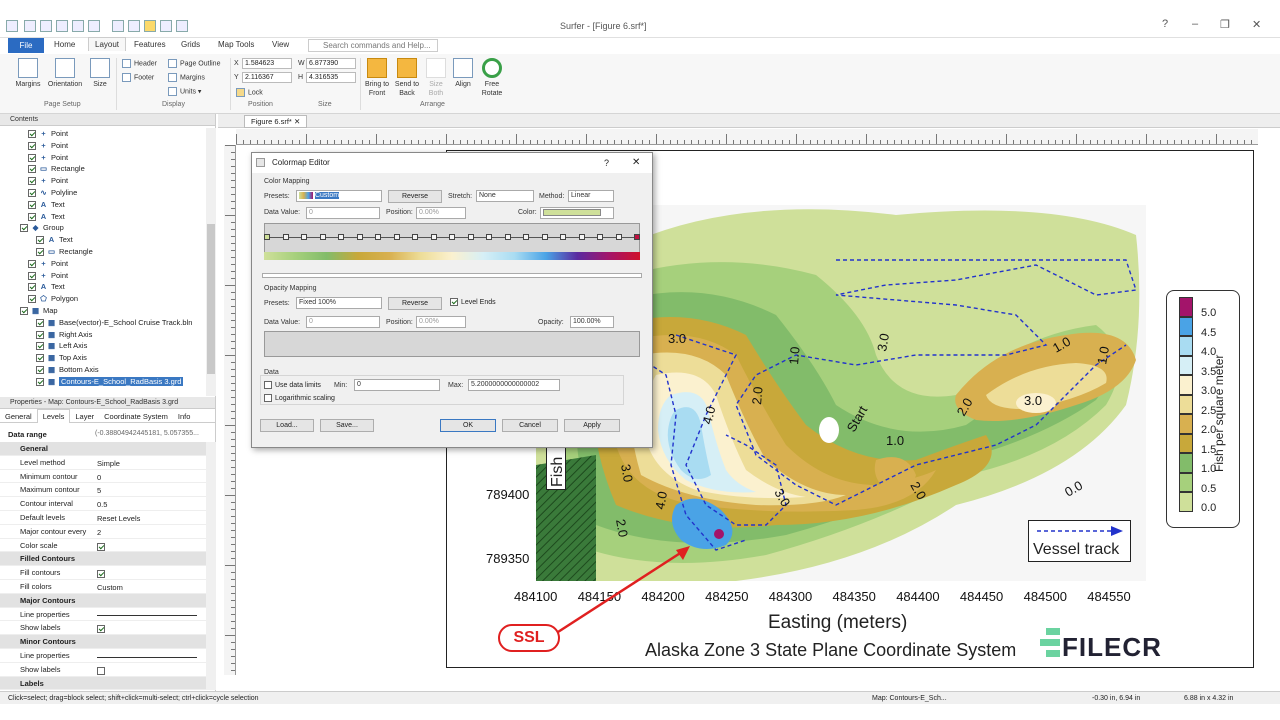 The width and height of the screenshot is (1280, 720). I want to click on ok-button: OK, so click(468, 425).